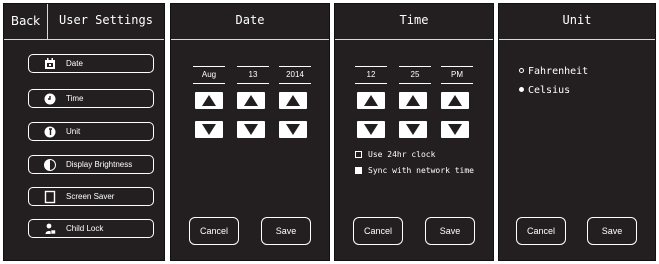  I want to click on sync-network-checkbox: Sync with network time, so click(414, 171).